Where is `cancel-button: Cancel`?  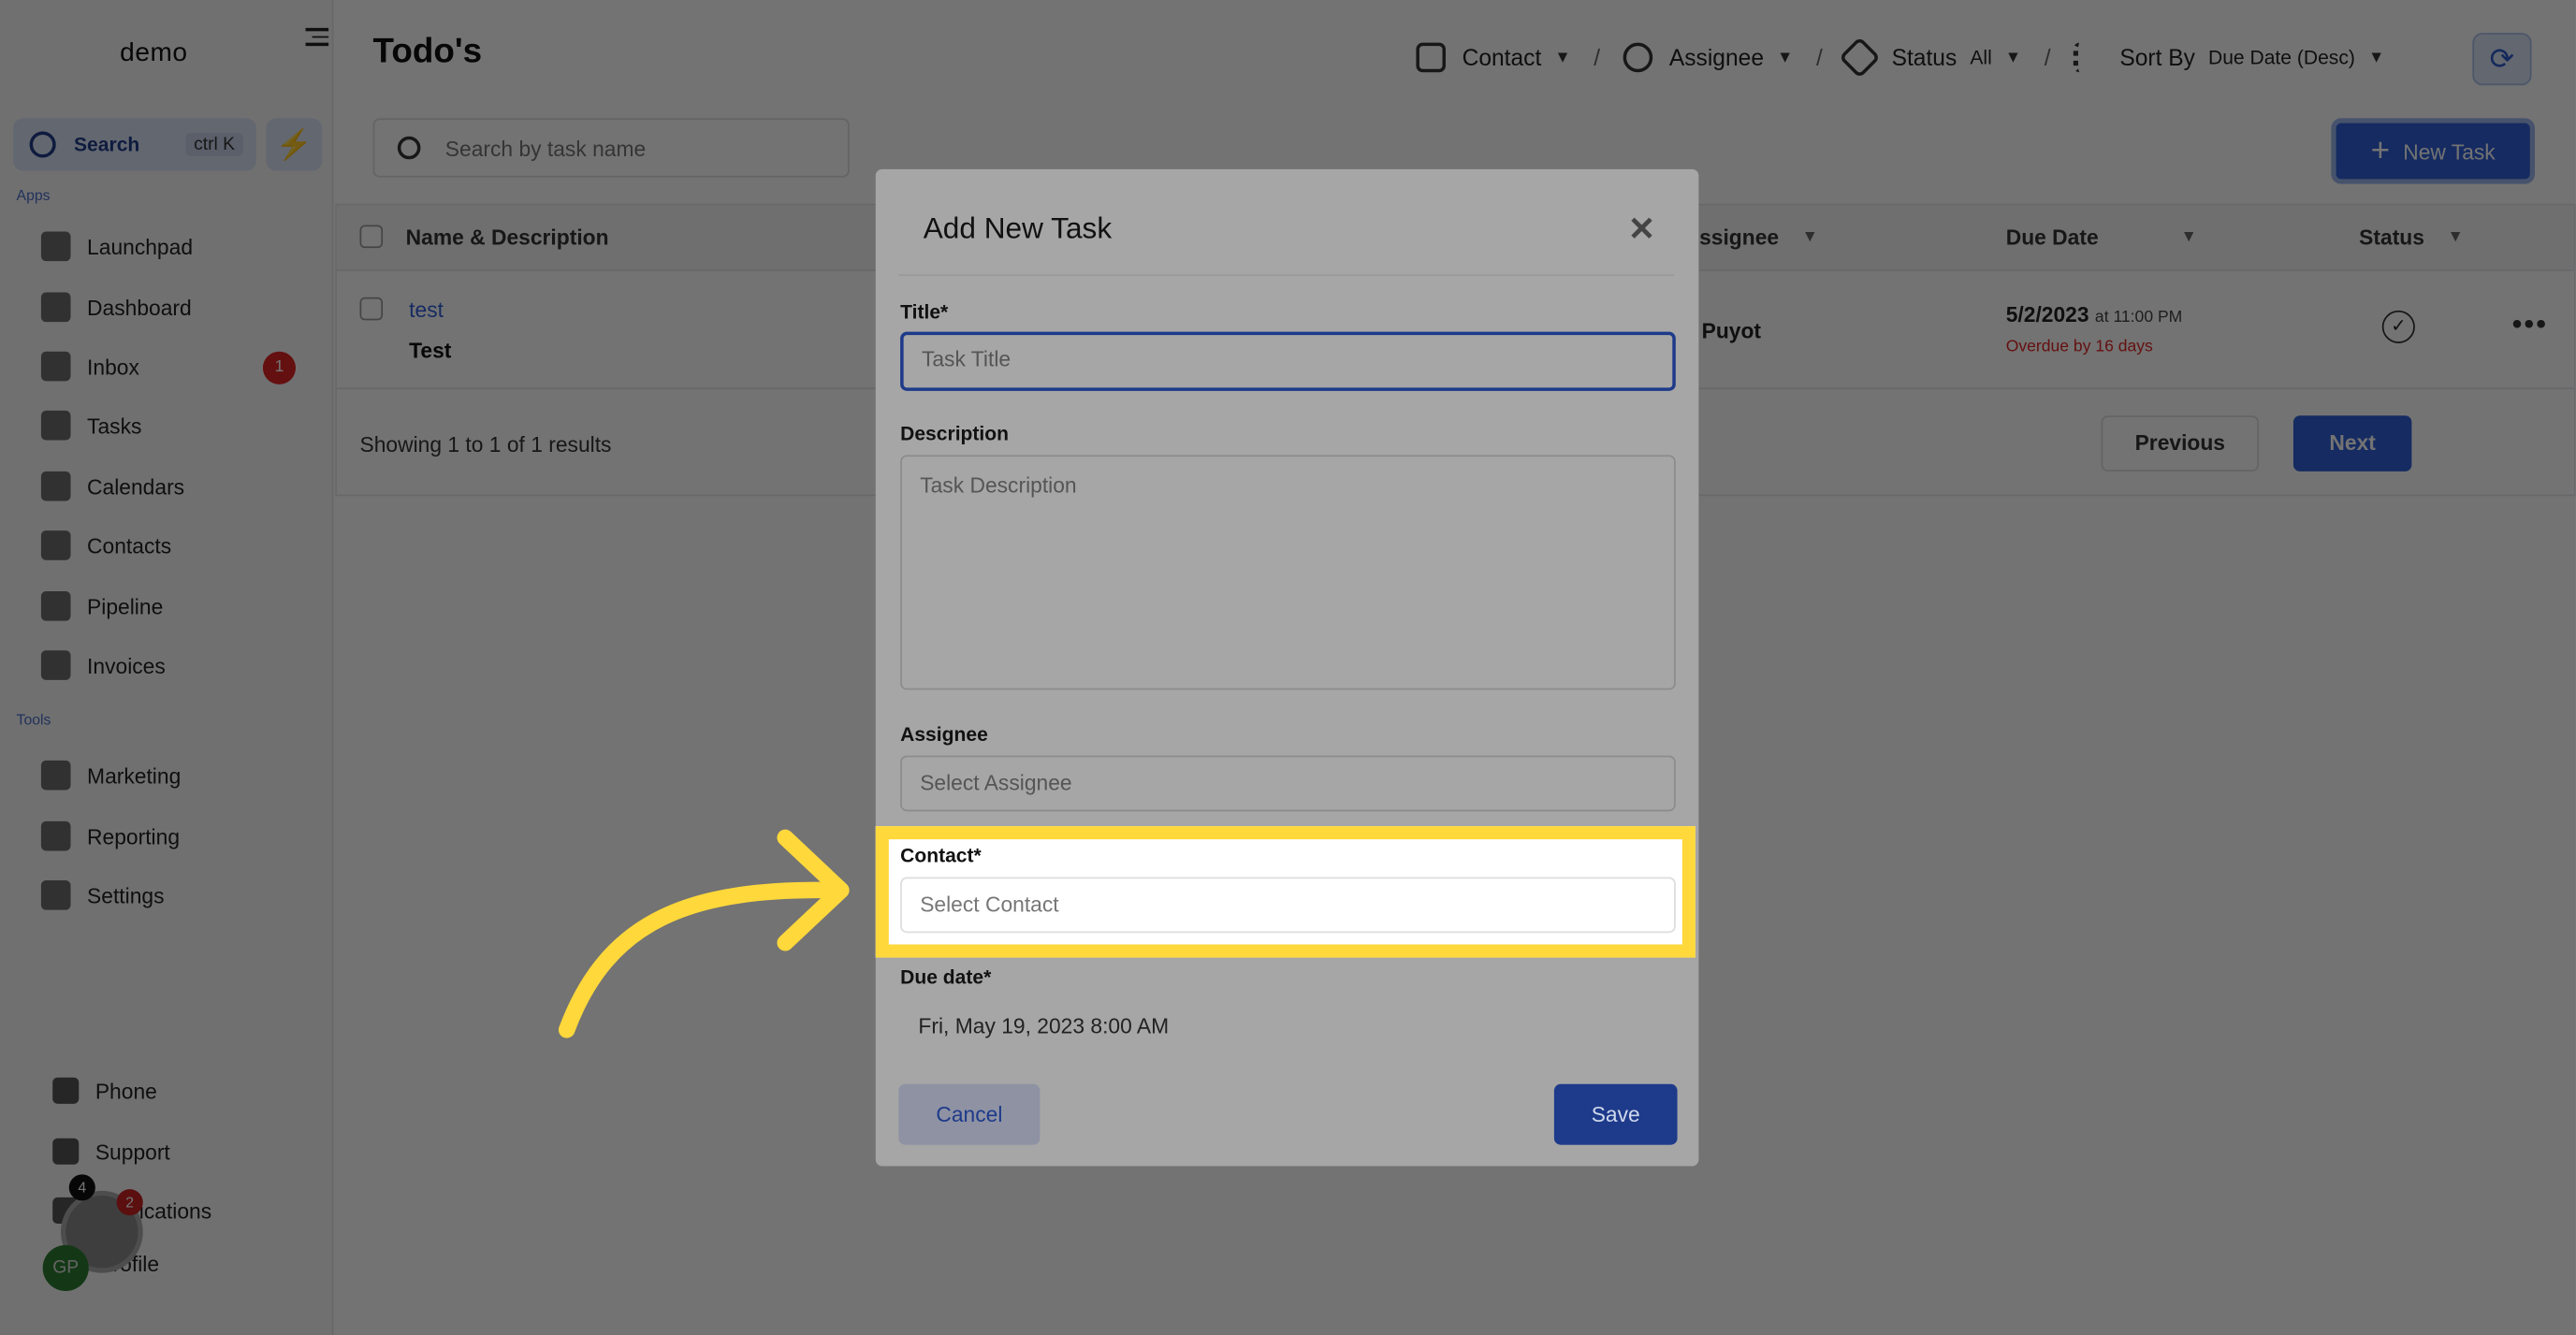 cancel-button: Cancel is located at coordinates (969, 1114).